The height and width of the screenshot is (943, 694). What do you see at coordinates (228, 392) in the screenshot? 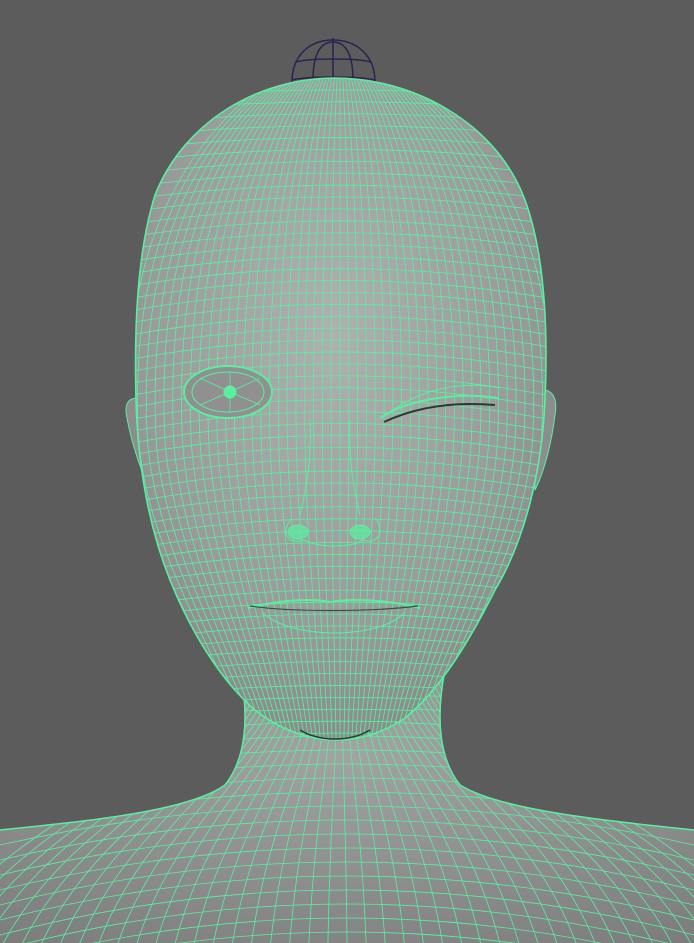
I see `left-eye` at bounding box center [228, 392].